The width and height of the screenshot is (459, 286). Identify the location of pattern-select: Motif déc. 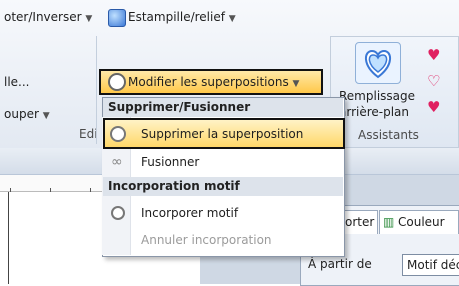
(430, 265).